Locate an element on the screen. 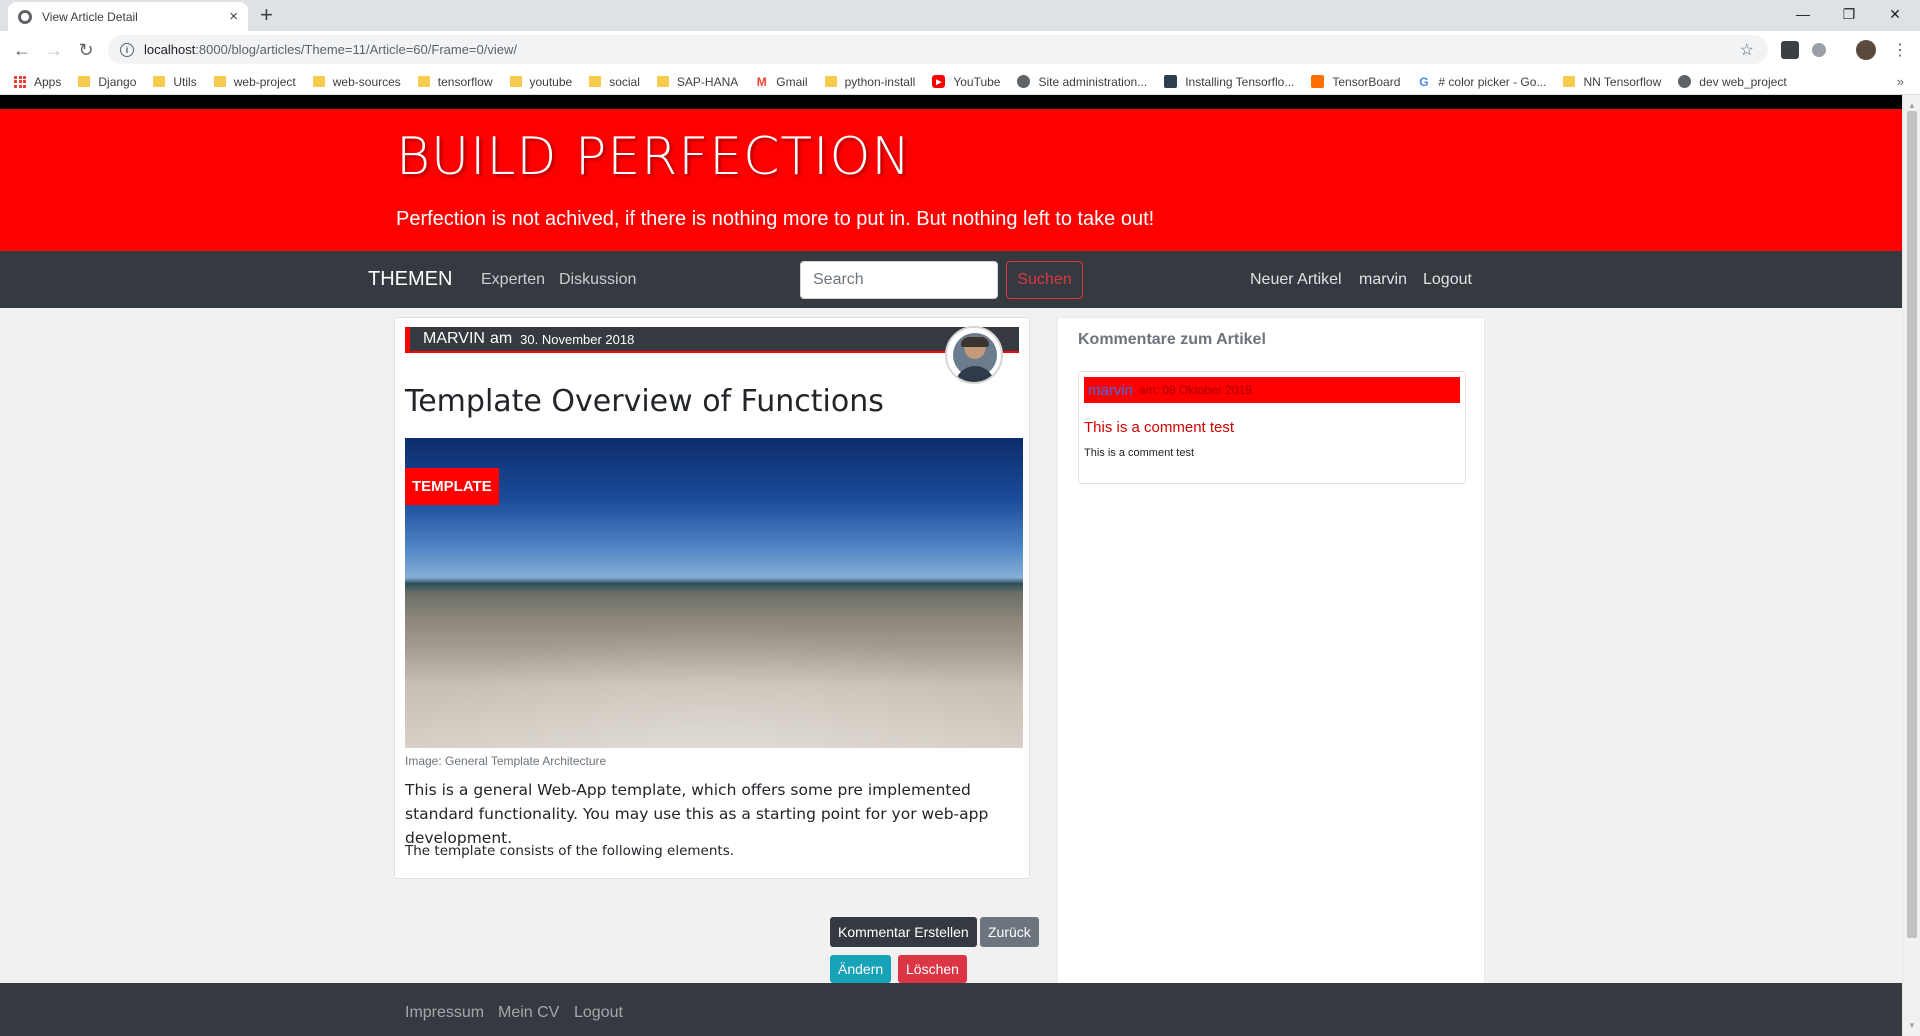 This screenshot has height=1036, width=1920. category-badge: TEMPLATE is located at coordinates (452, 486).